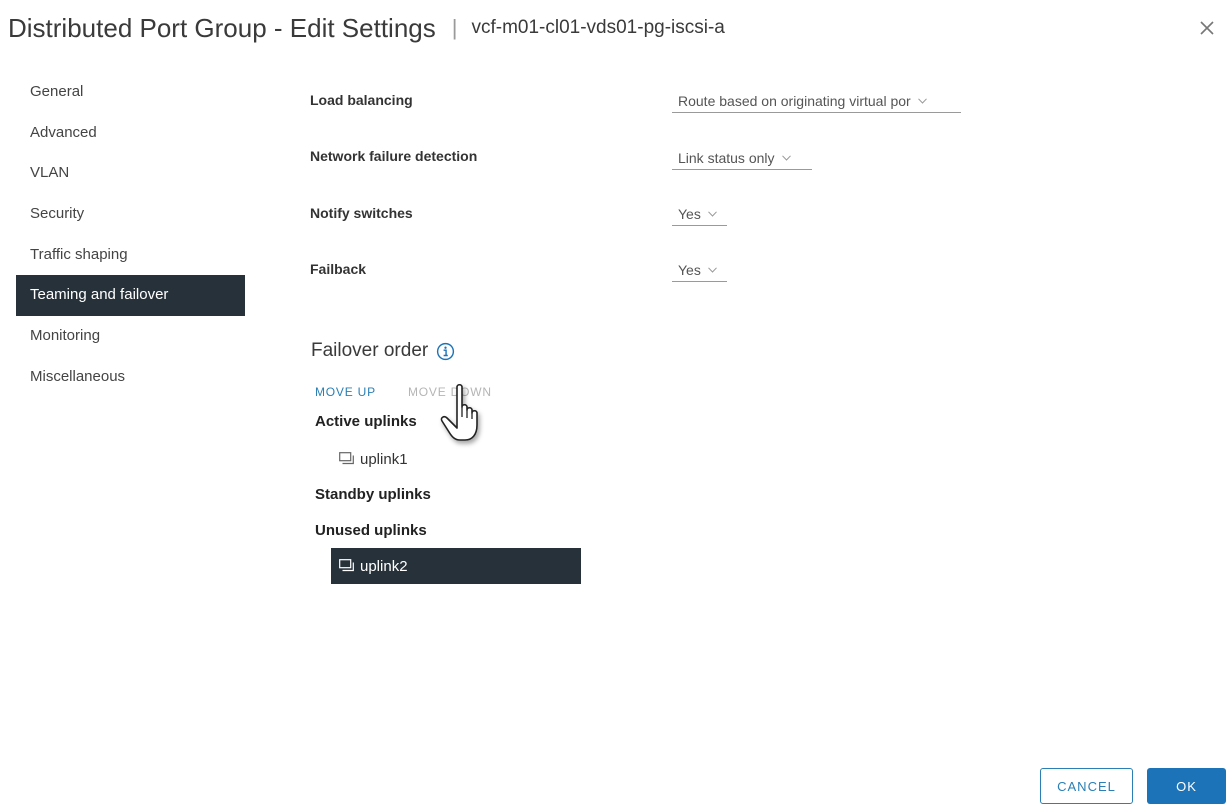 The image size is (1228, 804). I want to click on failback-label: Failback, so click(338, 269).